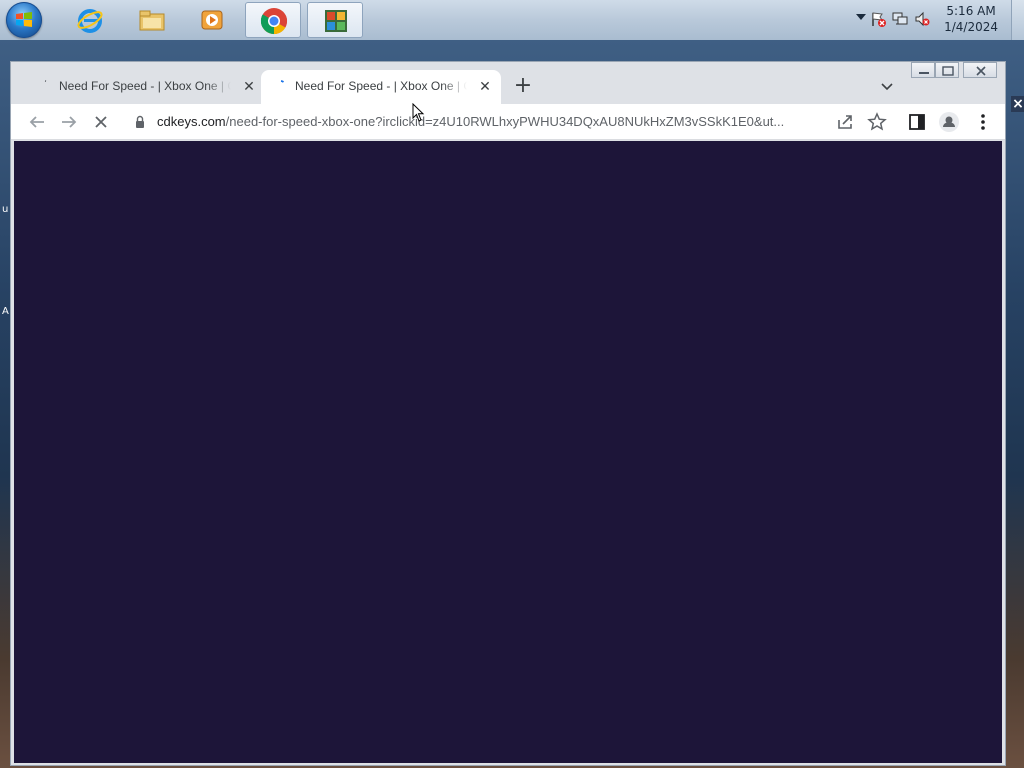 The height and width of the screenshot is (768, 1024). Describe the element at coordinates (971, 27) in the screenshot. I see `clock-date: 1/4/2024` at that location.